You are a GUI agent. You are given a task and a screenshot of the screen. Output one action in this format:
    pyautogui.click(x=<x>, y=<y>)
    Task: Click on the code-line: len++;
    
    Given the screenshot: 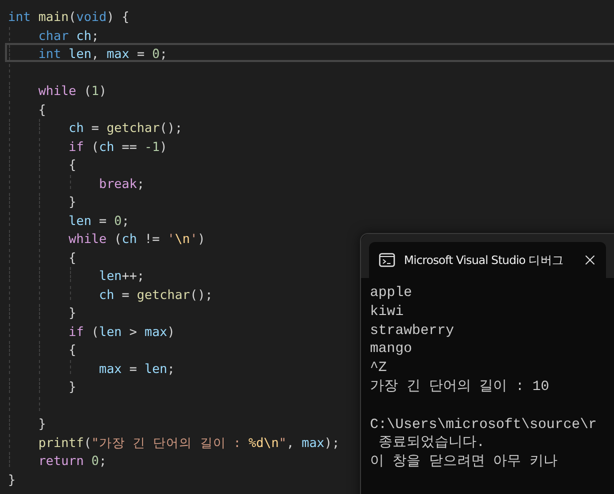 What is the action you would take?
    pyautogui.click(x=121, y=275)
    